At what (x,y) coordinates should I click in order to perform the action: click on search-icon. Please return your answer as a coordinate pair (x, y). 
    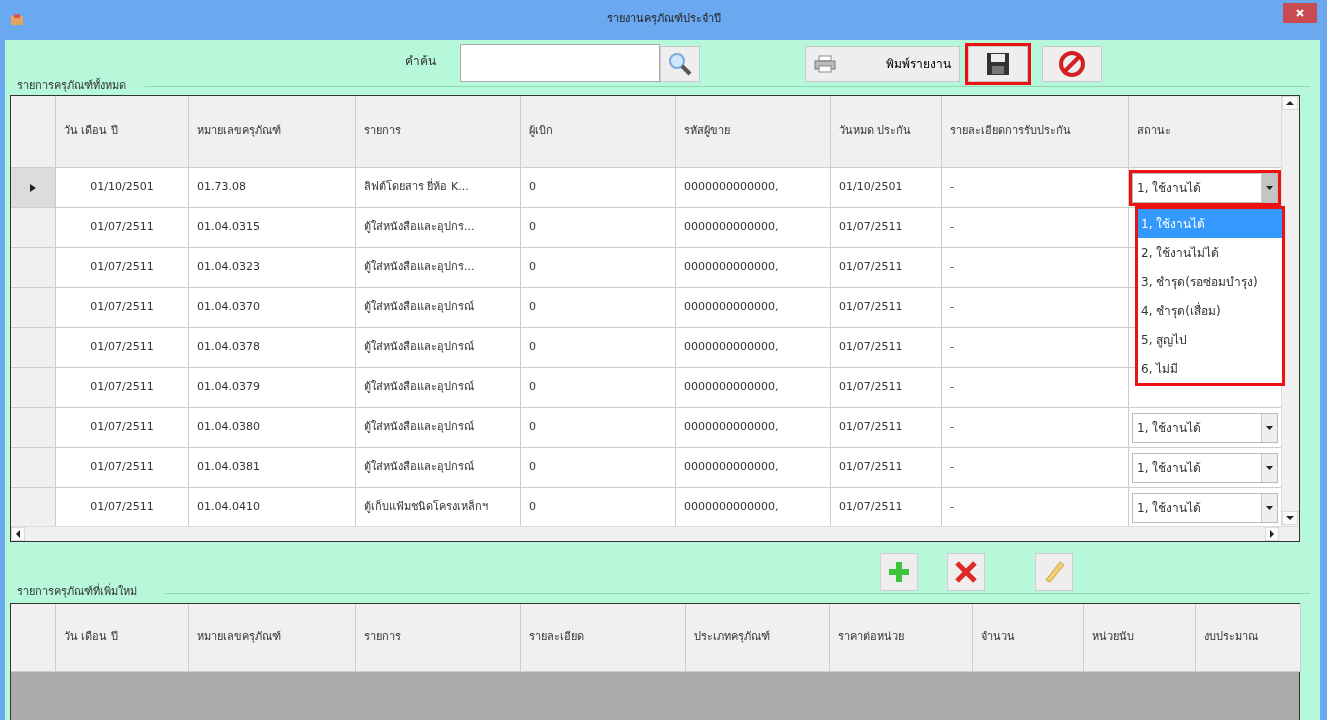
    Looking at the image, I should click on (680, 64).